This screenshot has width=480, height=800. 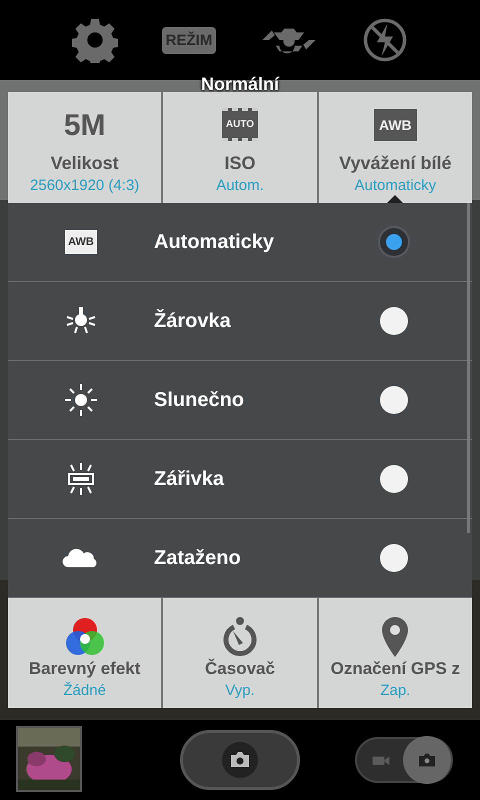 I want to click on mode-label: Normální, so click(x=240, y=84).